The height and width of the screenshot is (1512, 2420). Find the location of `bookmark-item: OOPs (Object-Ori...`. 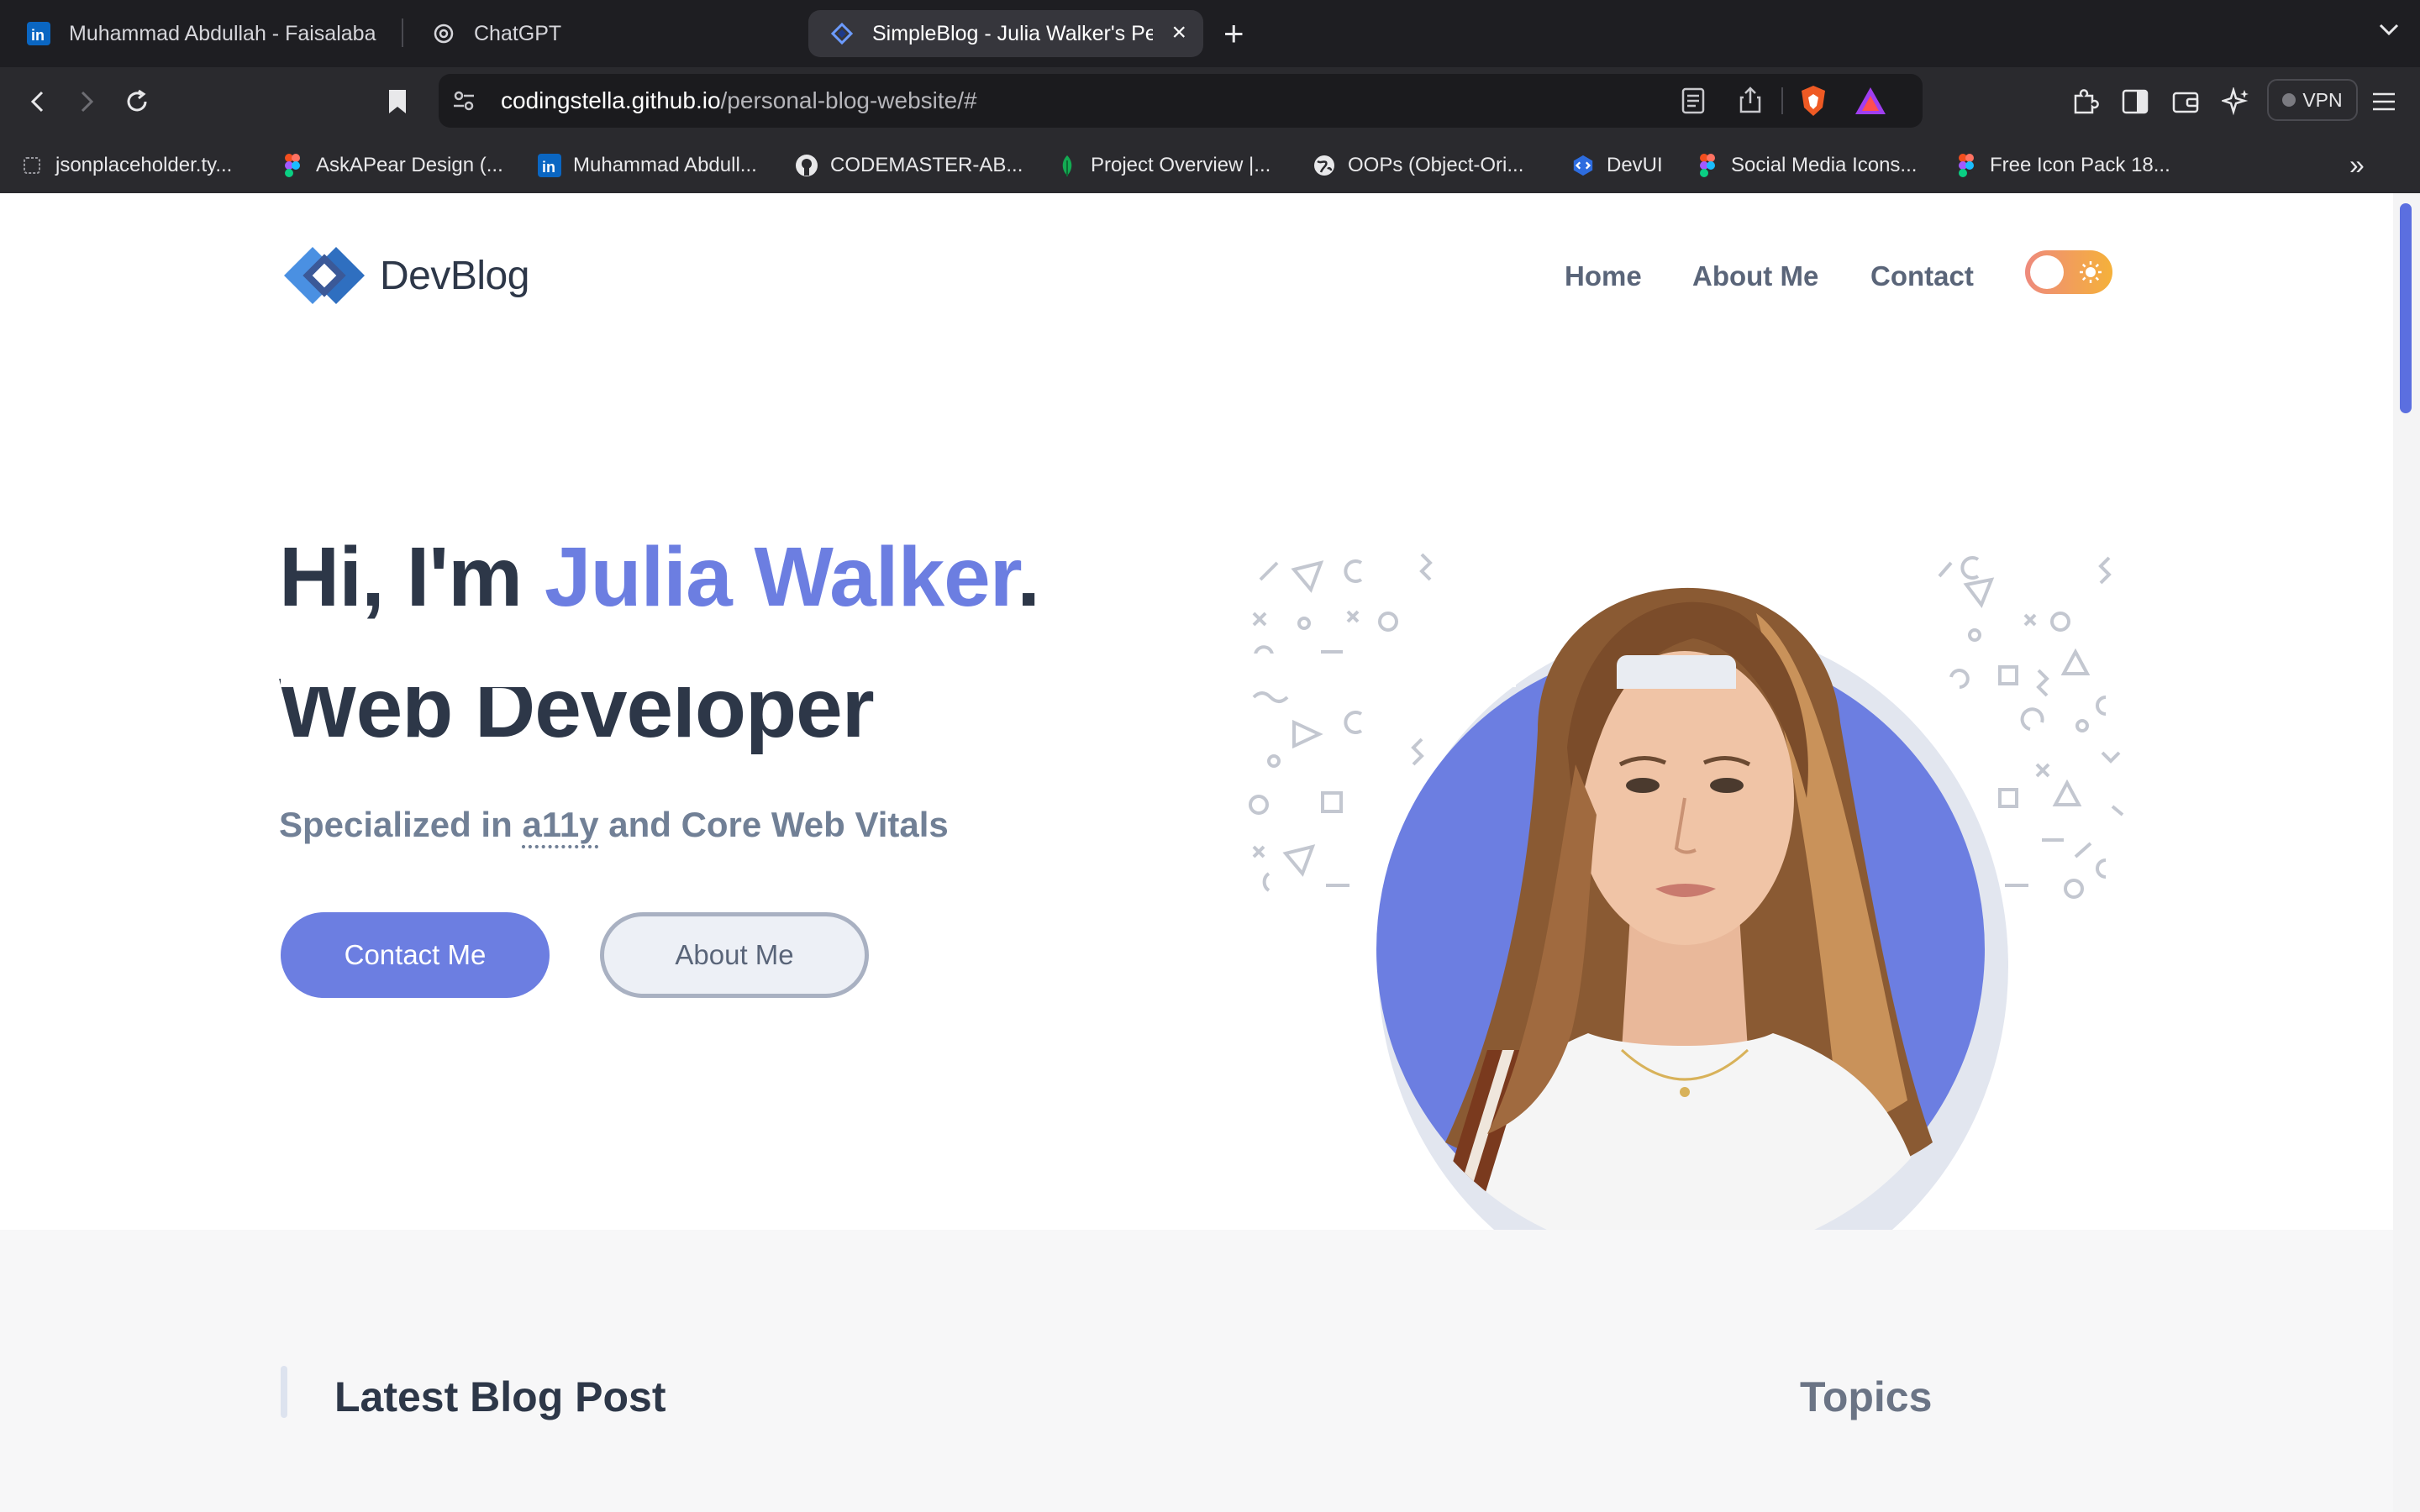

bookmark-item: OOPs (Object-Ori... is located at coordinates (1418, 165).